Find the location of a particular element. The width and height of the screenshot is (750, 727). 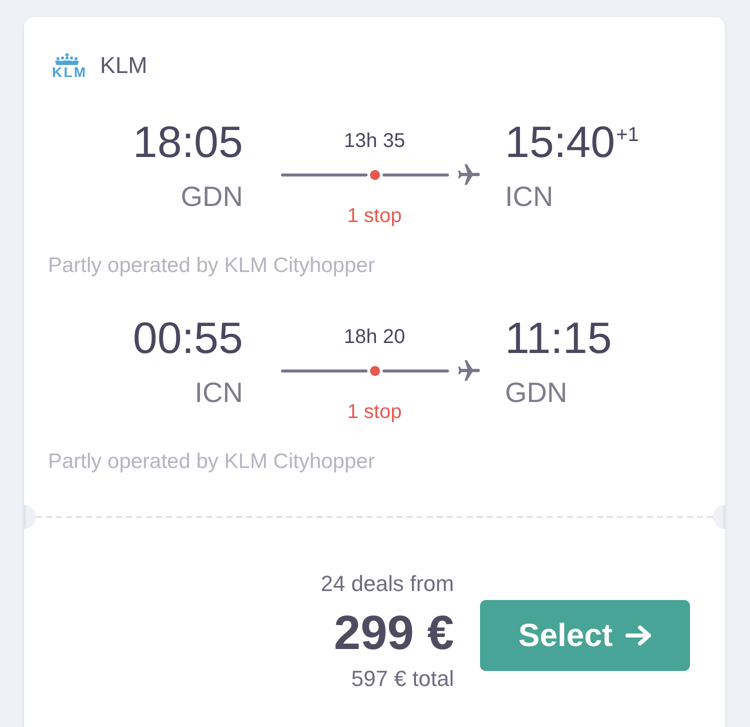

arrival-time: 15:40 is located at coordinates (560, 143).